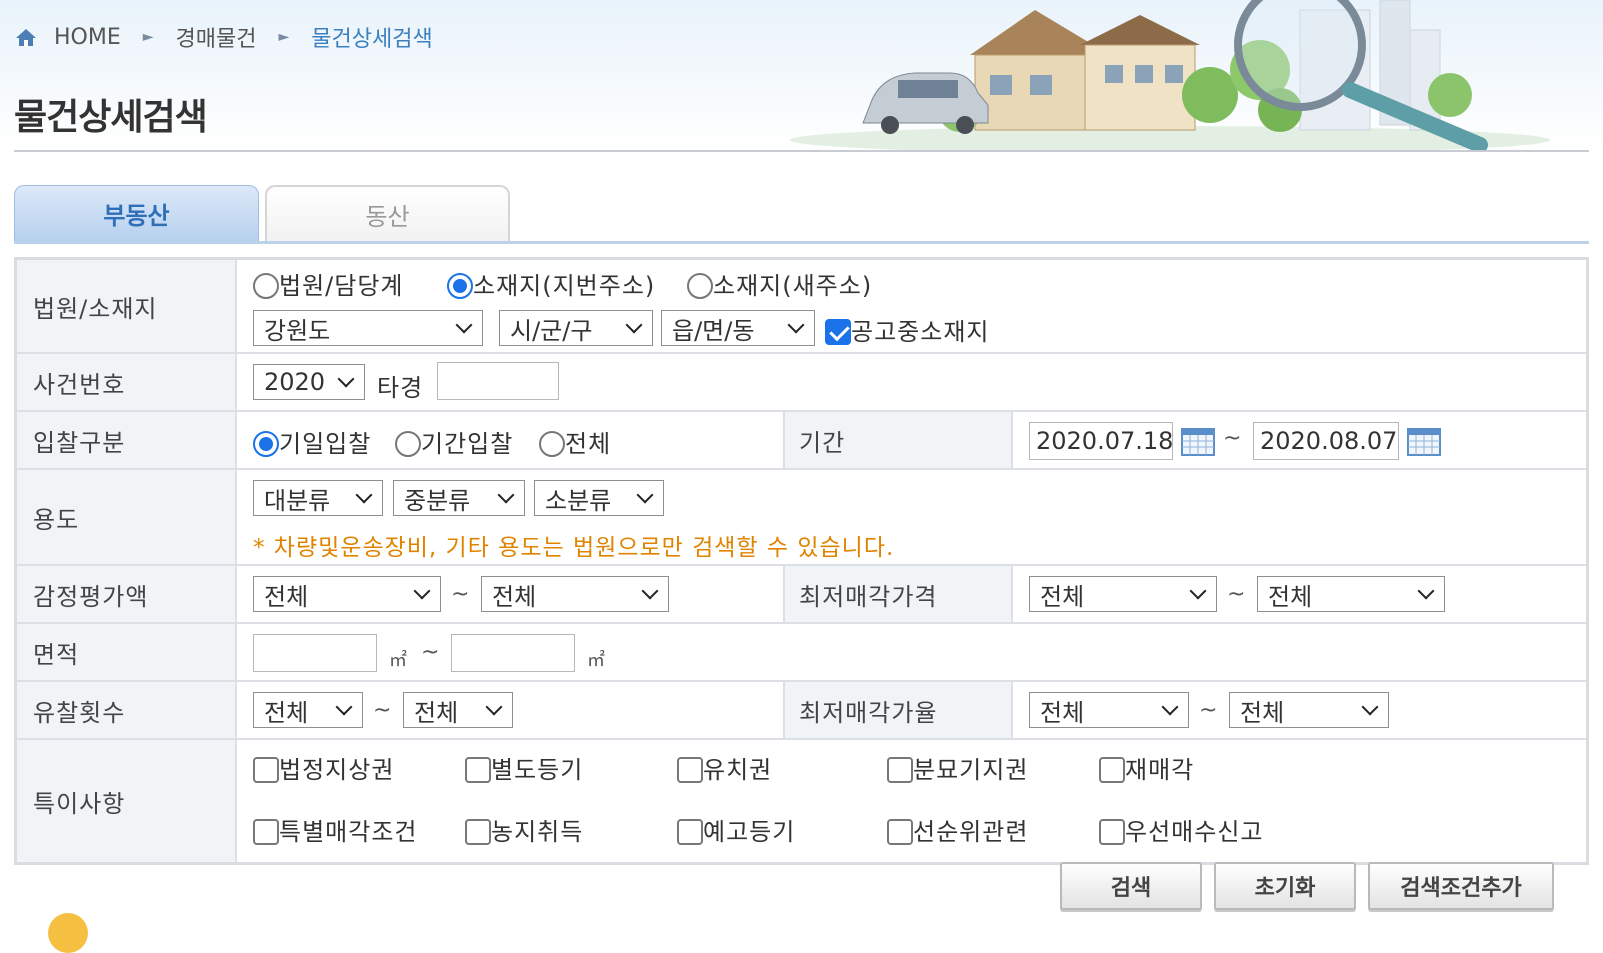 Image resolution: width=1603 pixels, height=953 pixels. What do you see at coordinates (588, 444) in the screenshot?
I see `radio-all-bid-label: 전체` at bounding box center [588, 444].